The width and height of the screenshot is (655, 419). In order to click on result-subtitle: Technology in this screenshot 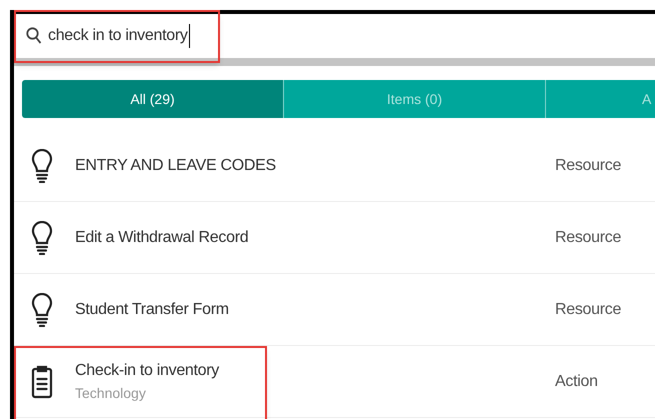, I will do `click(111, 393)`.